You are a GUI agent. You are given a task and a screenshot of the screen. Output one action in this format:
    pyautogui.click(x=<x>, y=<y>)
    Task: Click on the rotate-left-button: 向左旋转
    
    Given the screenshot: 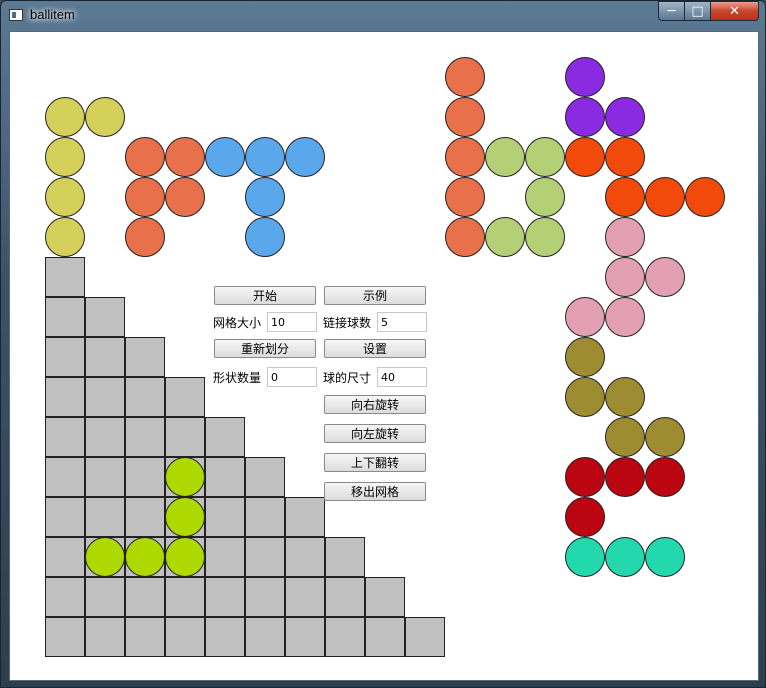 What is the action you would take?
    pyautogui.click(x=375, y=433)
    